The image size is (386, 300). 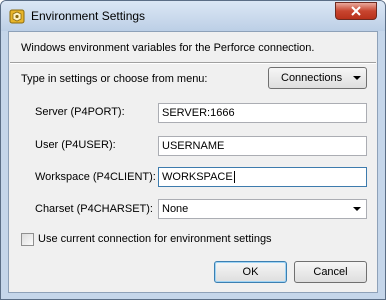 What do you see at coordinates (94, 209) in the screenshot?
I see `charset-label: Charset (P4CHARSET):` at bounding box center [94, 209].